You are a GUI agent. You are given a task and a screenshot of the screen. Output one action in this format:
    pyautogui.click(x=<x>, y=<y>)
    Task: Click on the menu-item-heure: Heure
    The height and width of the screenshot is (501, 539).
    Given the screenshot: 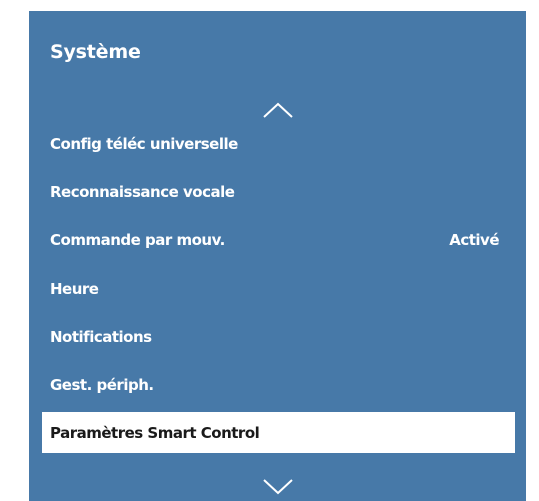 What is the action you would take?
    pyautogui.click(x=278, y=288)
    